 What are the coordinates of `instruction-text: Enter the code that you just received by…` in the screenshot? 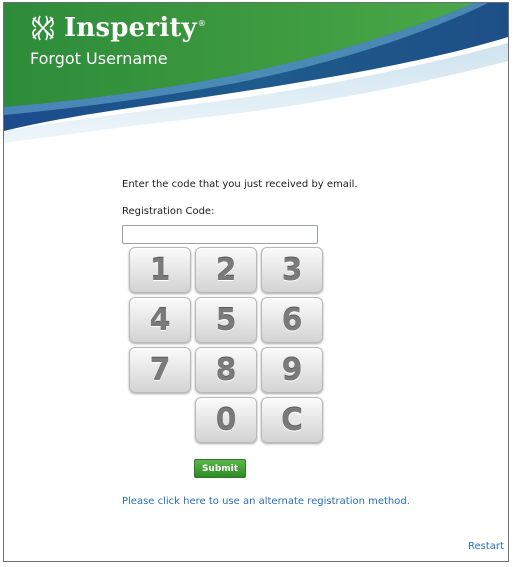 It's located at (240, 184).